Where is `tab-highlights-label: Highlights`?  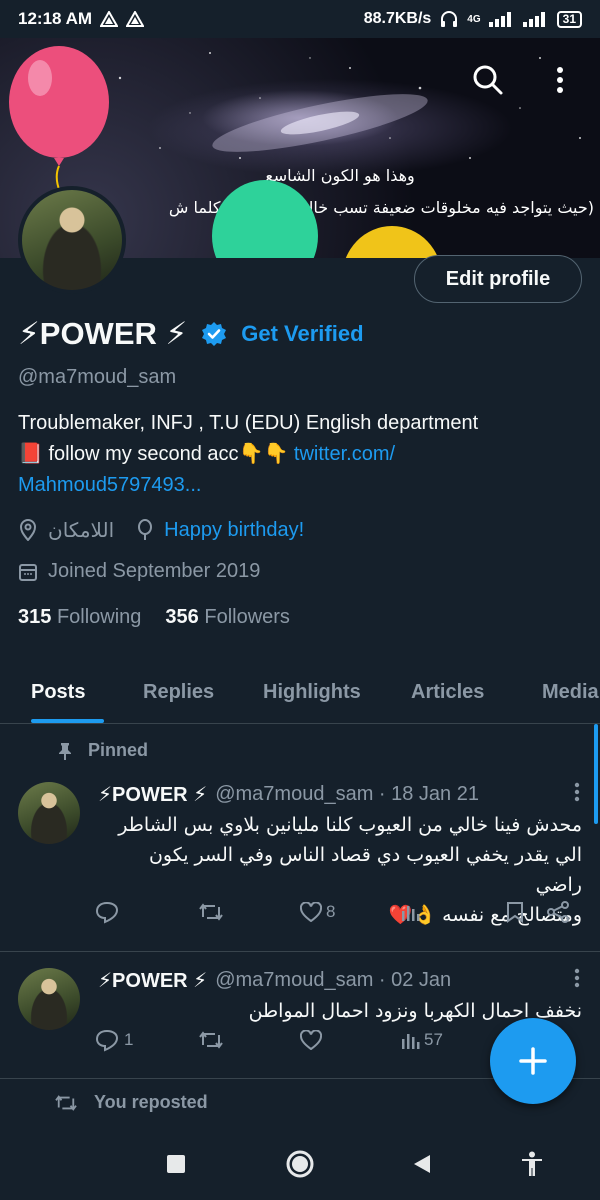 tab-highlights-label: Highlights is located at coordinates (312, 691).